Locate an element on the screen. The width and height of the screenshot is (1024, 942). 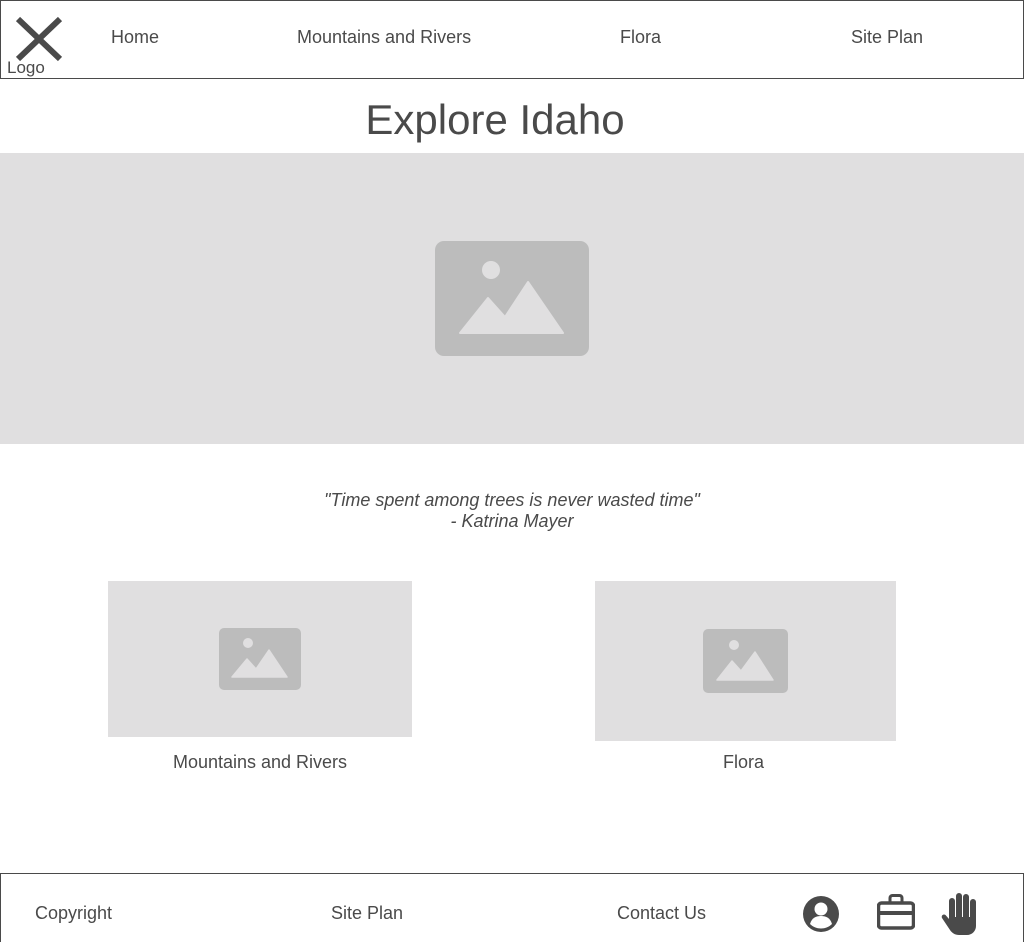
card-label-flora: Flora is located at coordinates (743, 762).